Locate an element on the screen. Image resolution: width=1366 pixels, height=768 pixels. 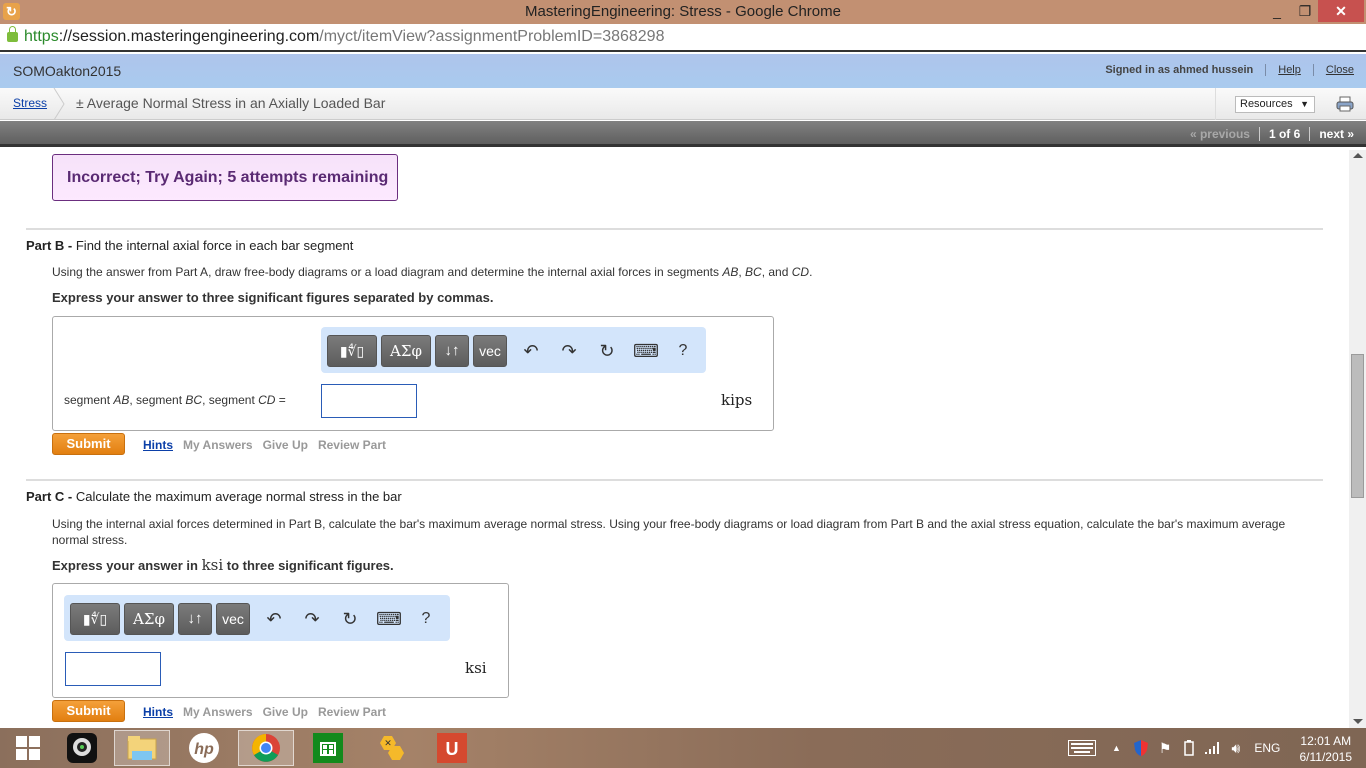
network-signal-icon is located at coordinates (1213, 748).